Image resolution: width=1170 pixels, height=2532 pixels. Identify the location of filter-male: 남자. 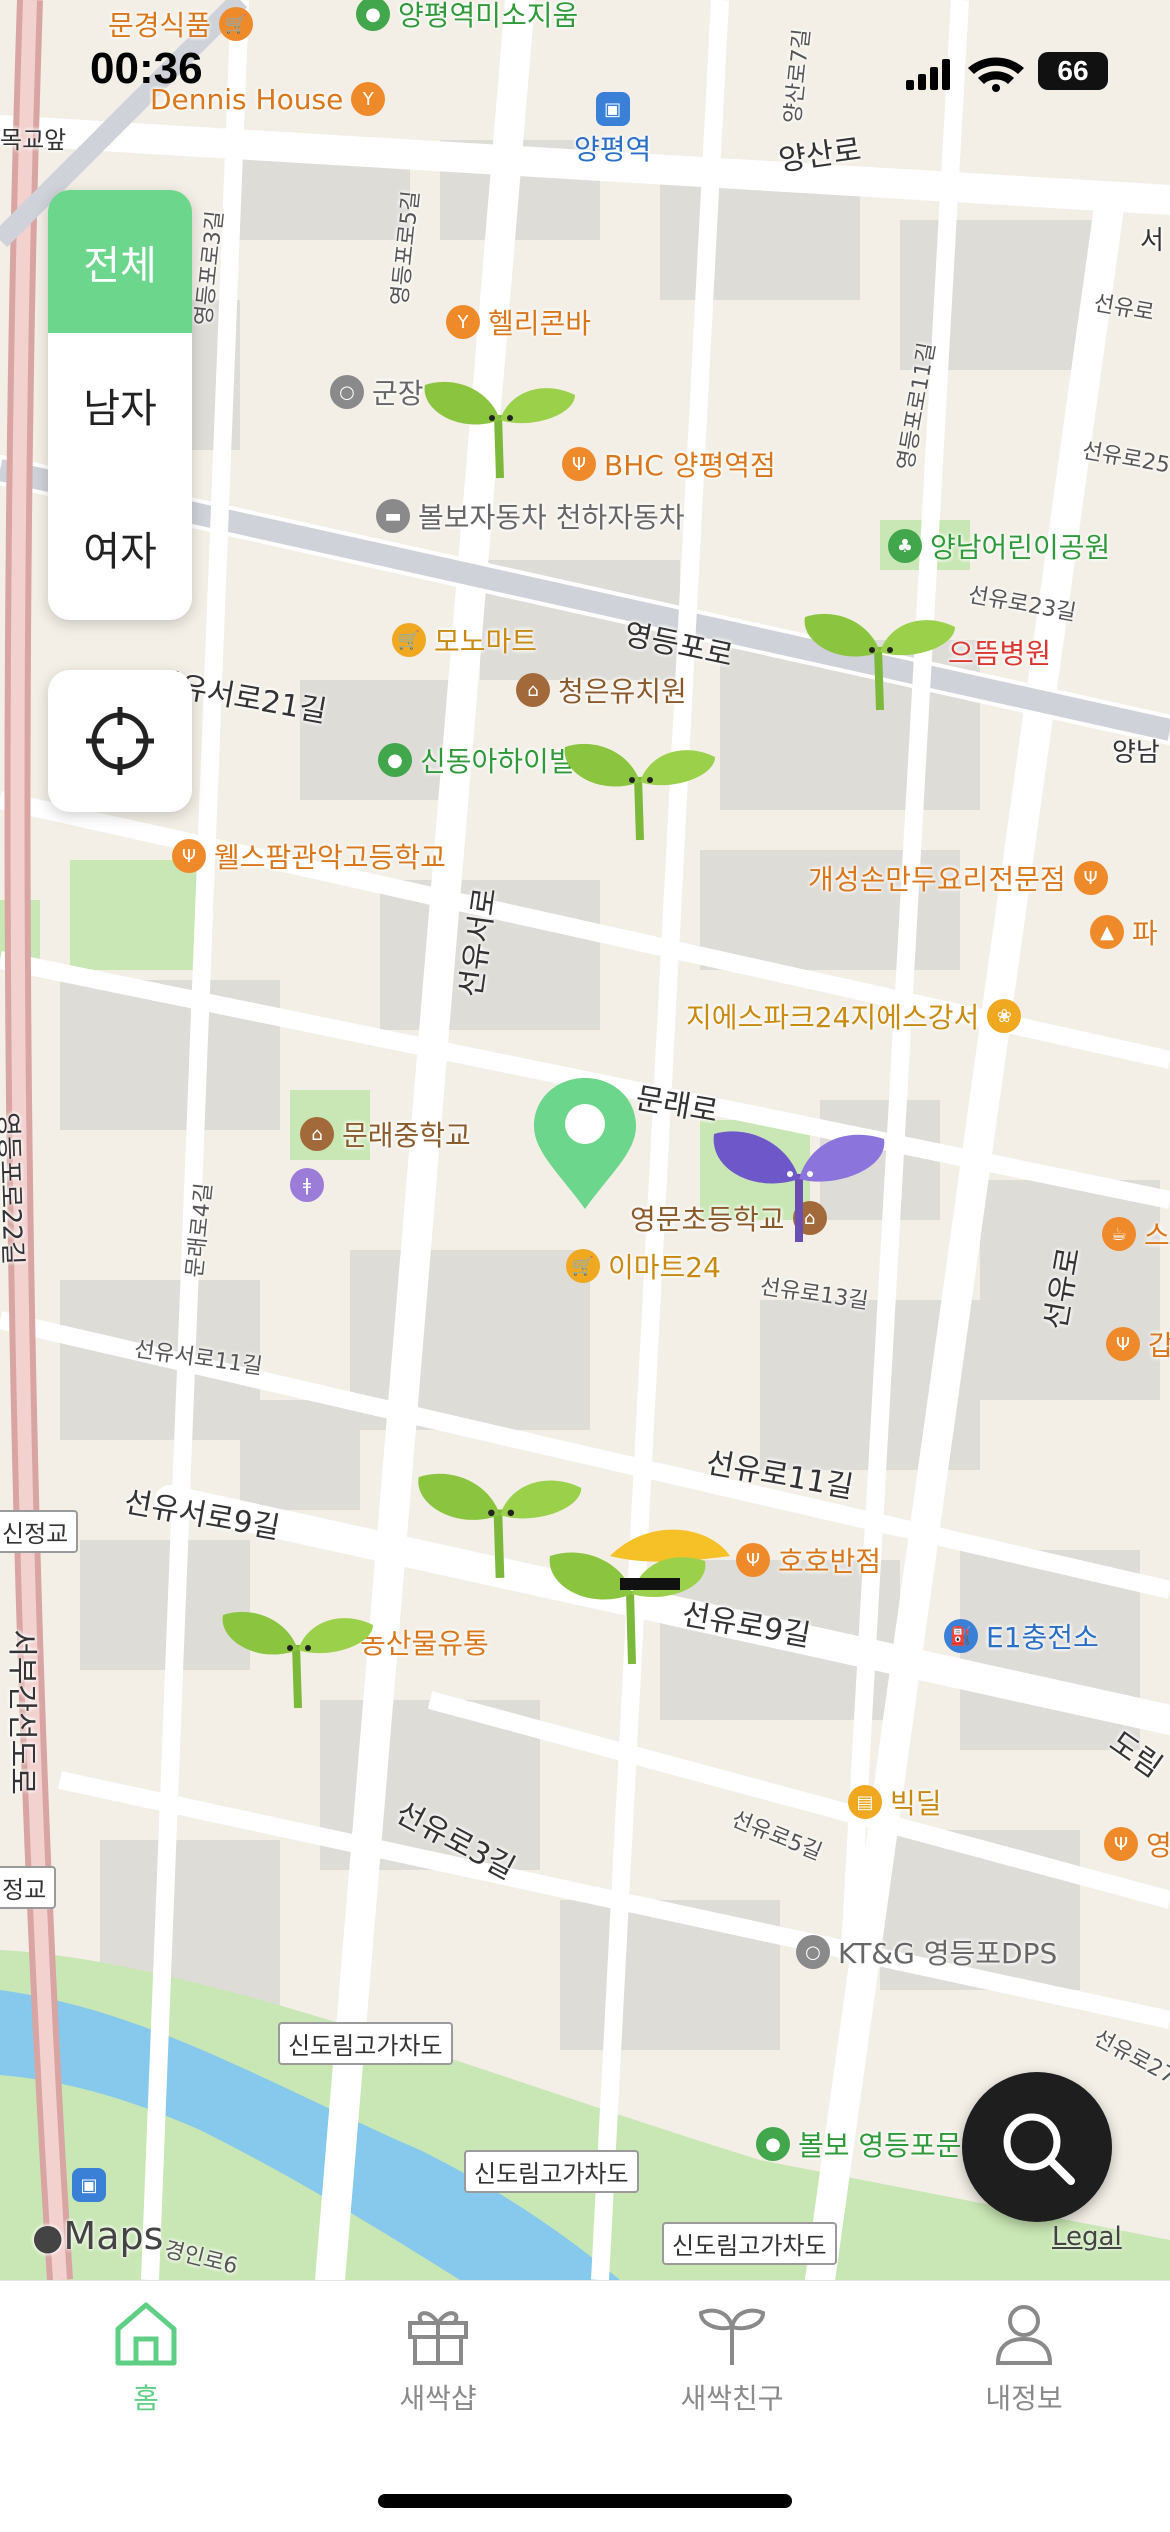
(120, 404).